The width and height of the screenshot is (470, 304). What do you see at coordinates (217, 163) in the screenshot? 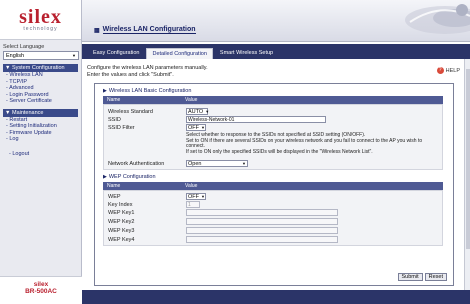
I see `network-authentication-select: Open ▼` at bounding box center [217, 163].